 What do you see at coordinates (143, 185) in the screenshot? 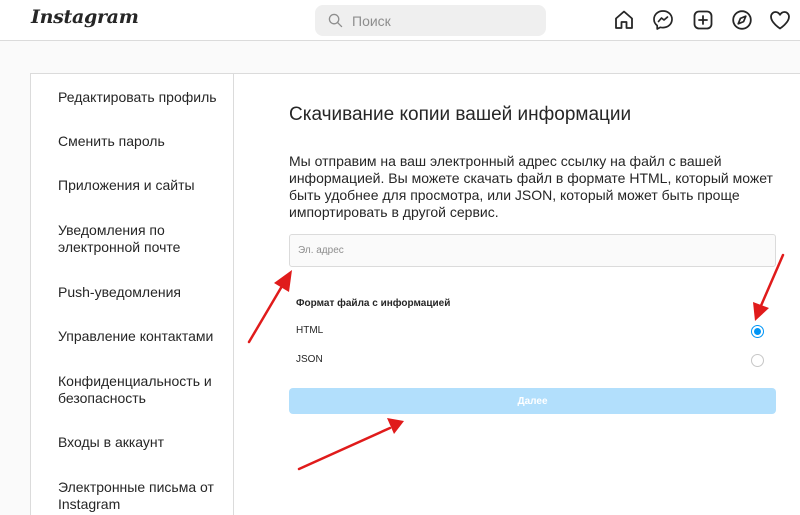
I see `sidebar-item-apps-and-websites: Приложения и сайты` at bounding box center [143, 185].